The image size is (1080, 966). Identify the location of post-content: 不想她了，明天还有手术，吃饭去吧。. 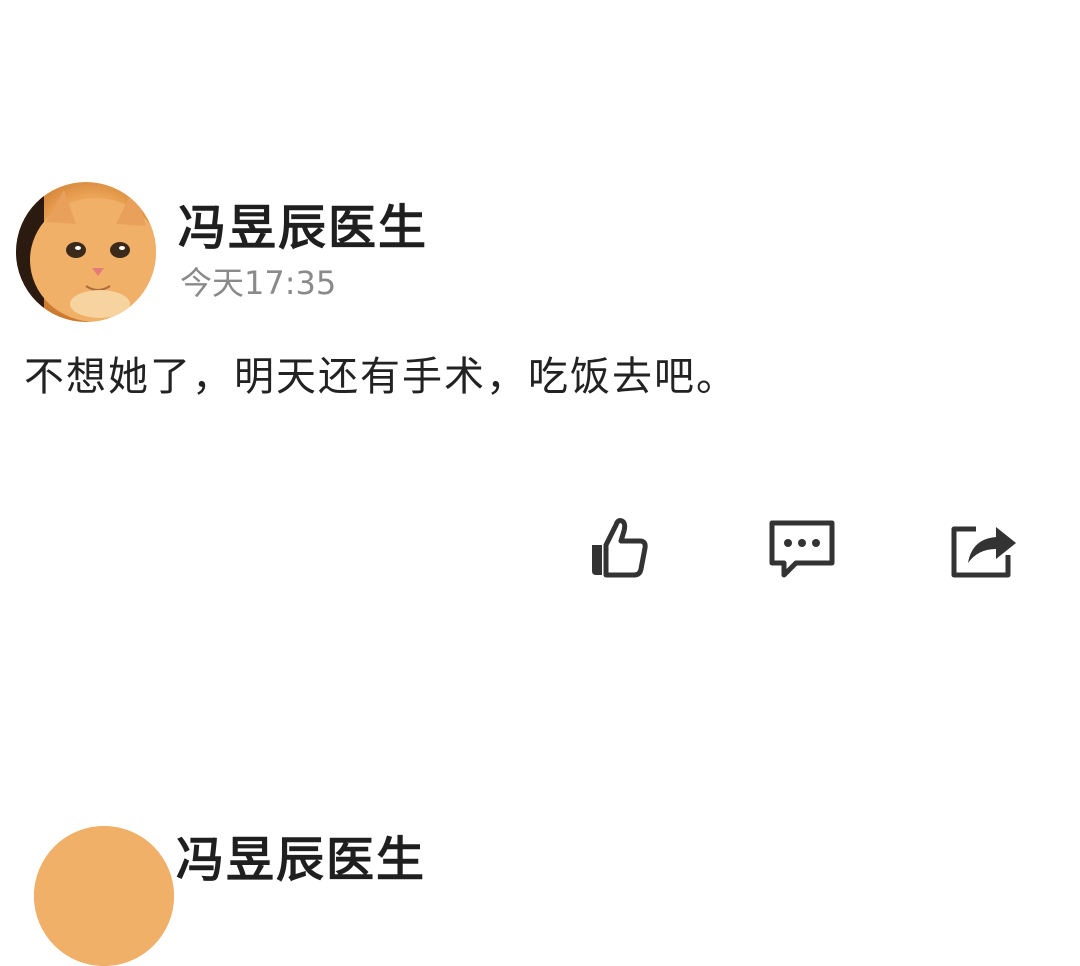
(381, 377).